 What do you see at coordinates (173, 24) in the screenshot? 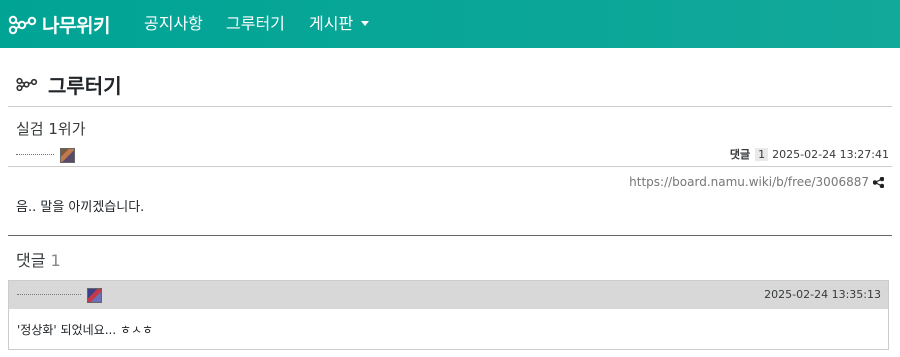
I see `nav-notice: 공지사항` at bounding box center [173, 24].